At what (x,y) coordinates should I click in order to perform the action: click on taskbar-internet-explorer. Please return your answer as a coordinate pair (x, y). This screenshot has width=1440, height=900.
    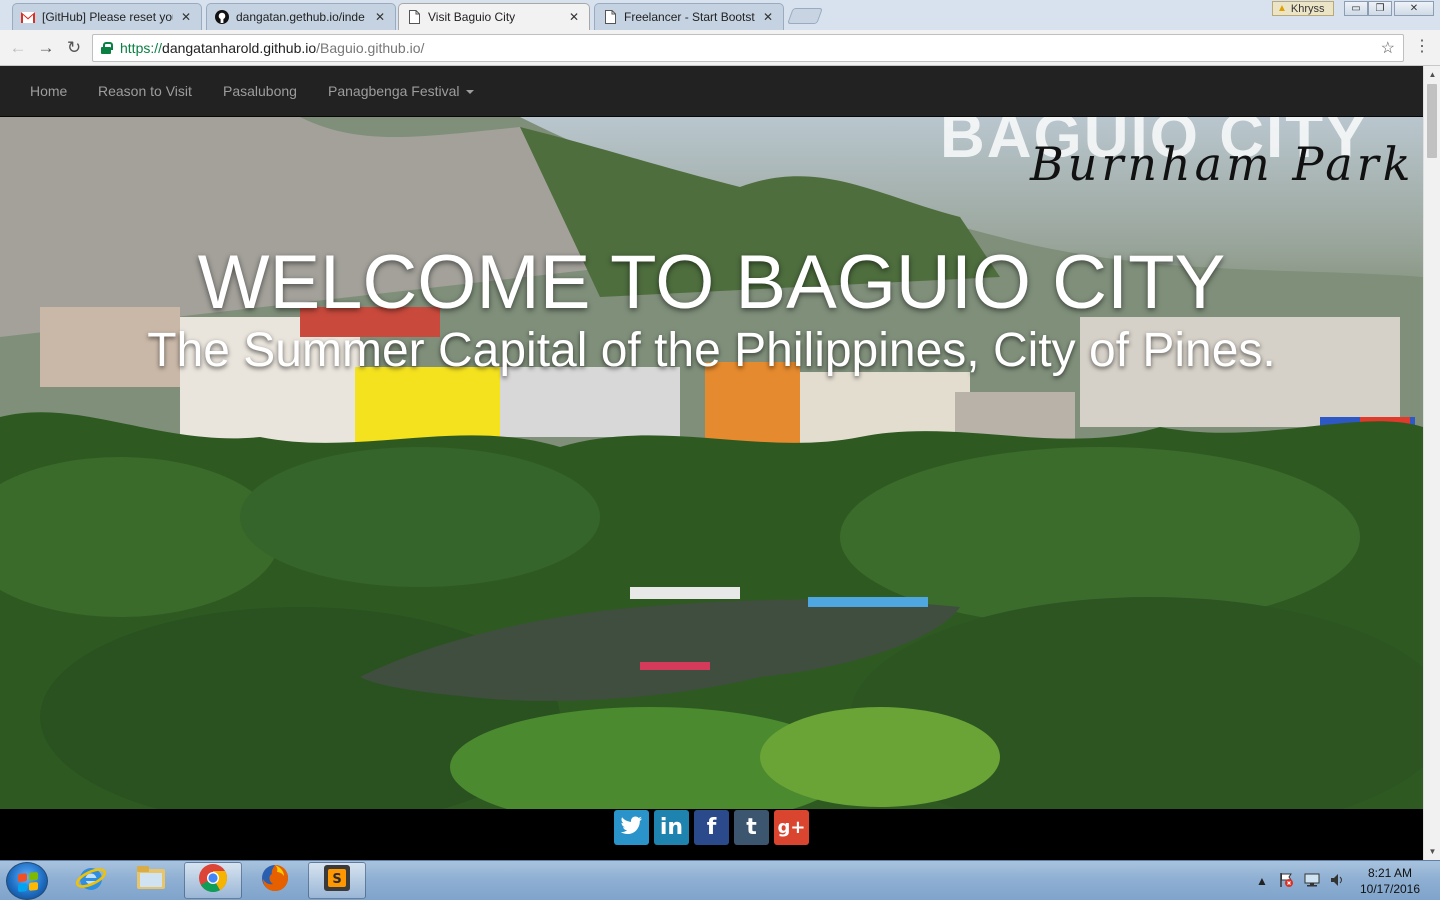
    Looking at the image, I should click on (91, 880).